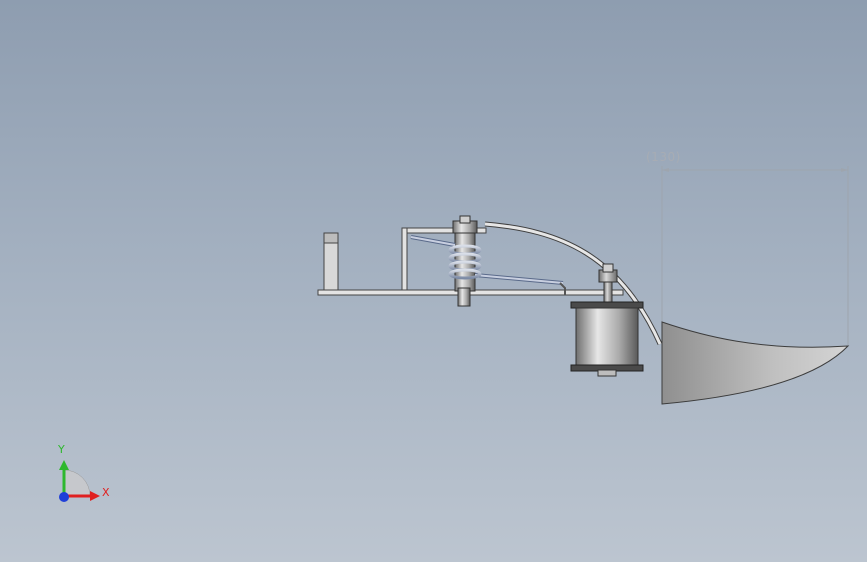 The height and width of the screenshot is (562, 867). What do you see at coordinates (755, 363) in the screenshot?
I see `blade-part` at bounding box center [755, 363].